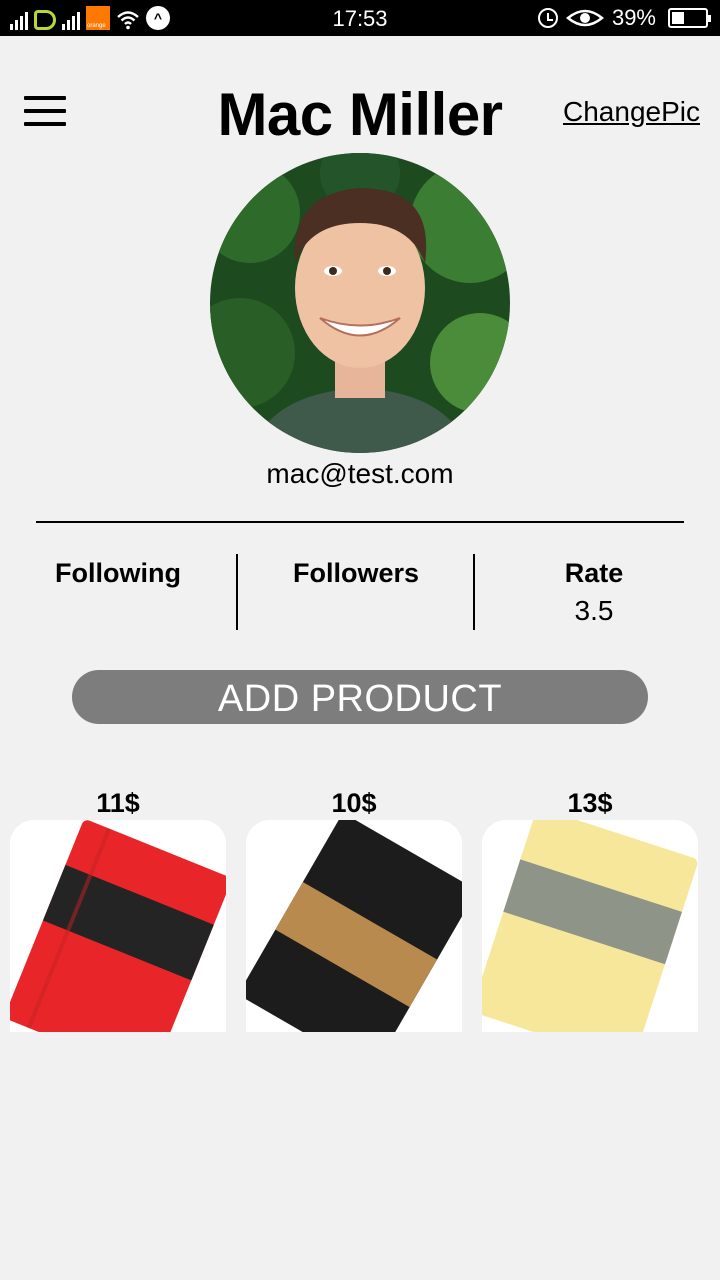 This screenshot has height=1280, width=720. What do you see at coordinates (360, 303) in the screenshot?
I see `avatar` at bounding box center [360, 303].